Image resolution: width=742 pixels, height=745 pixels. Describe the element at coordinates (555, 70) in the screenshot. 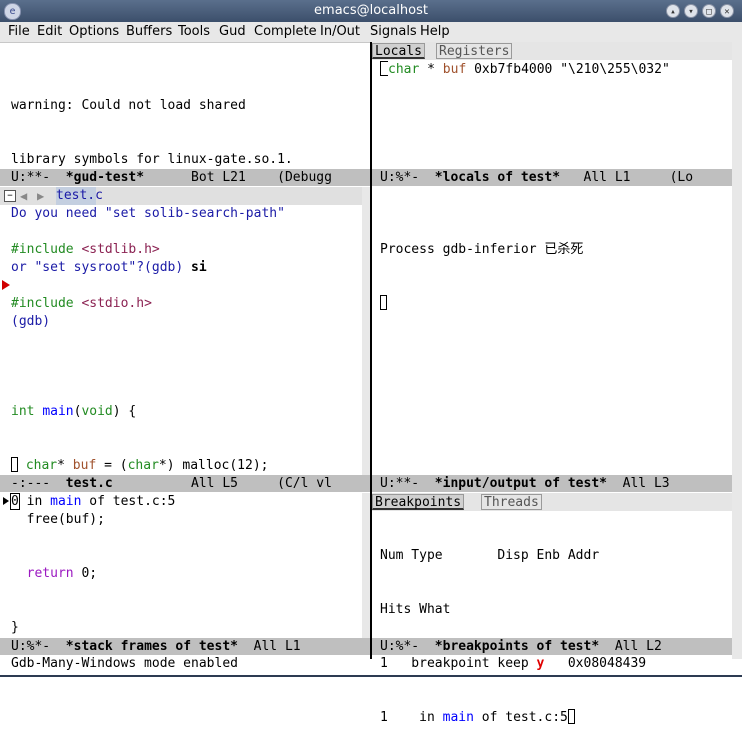

I see `locals-row: char * buf 0xb7fb4000 "\210\255\032"` at that location.